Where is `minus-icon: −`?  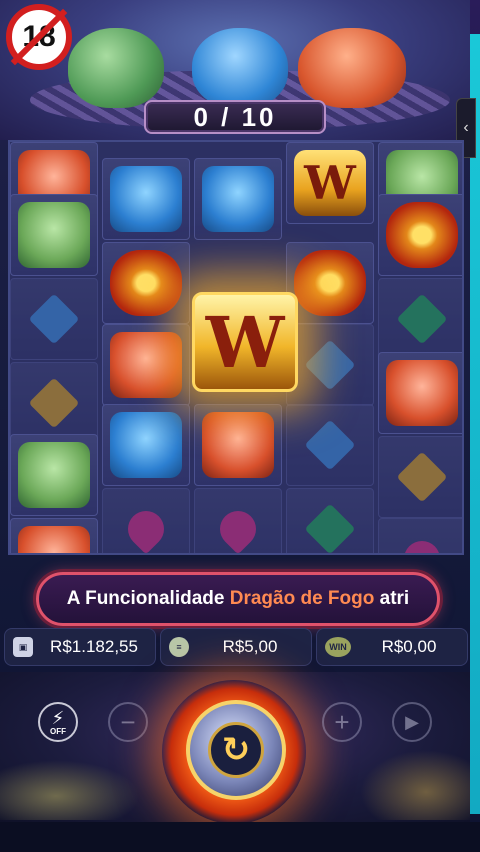 minus-icon: − is located at coordinates (128, 721).